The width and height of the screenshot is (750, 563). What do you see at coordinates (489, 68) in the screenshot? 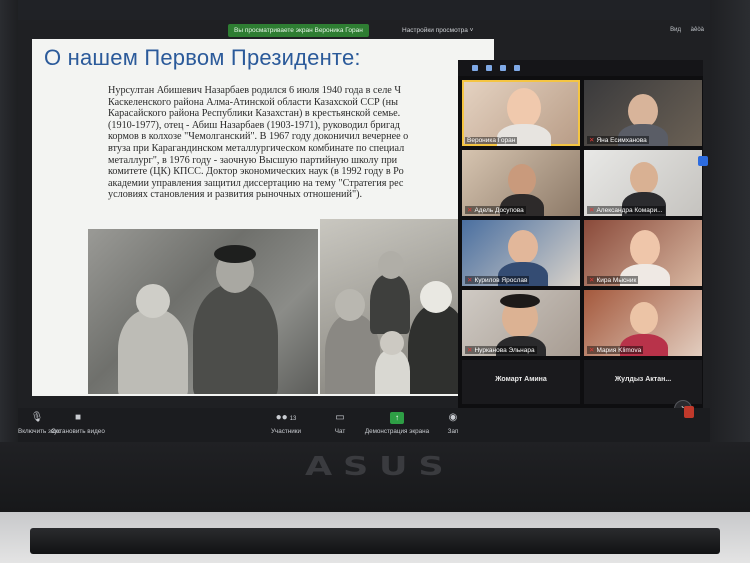
I see `speaker-view-icon` at bounding box center [489, 68].